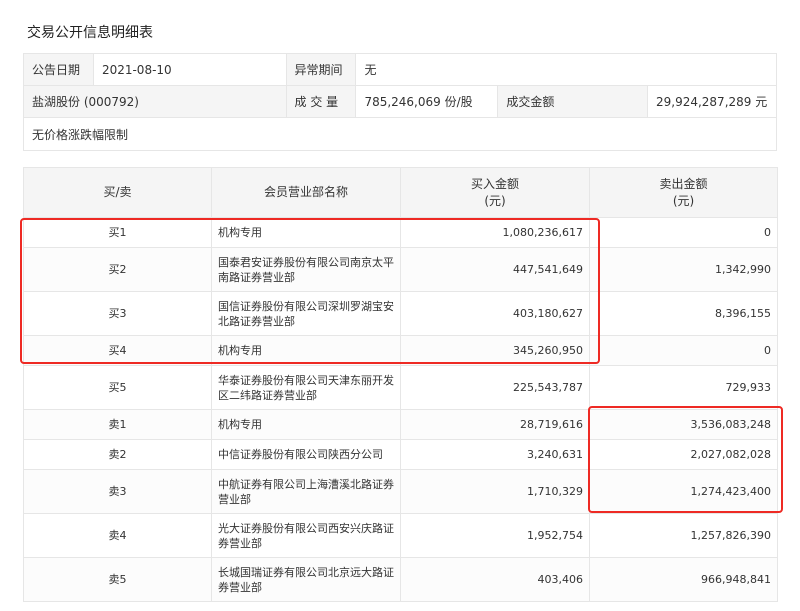 Image resolution: width=800 pixels, height=611 pixels. Describe the element at coordinates (117, 313) in the screenshot. I see `row-side: 买3` at that location.